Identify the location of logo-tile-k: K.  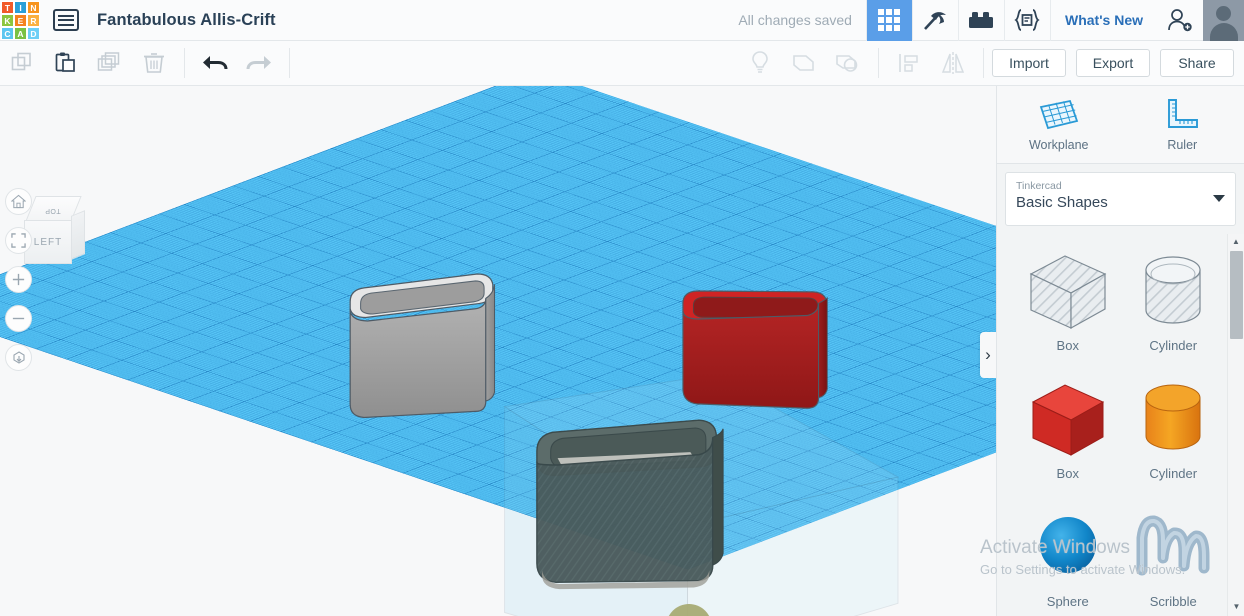
(7, 20).